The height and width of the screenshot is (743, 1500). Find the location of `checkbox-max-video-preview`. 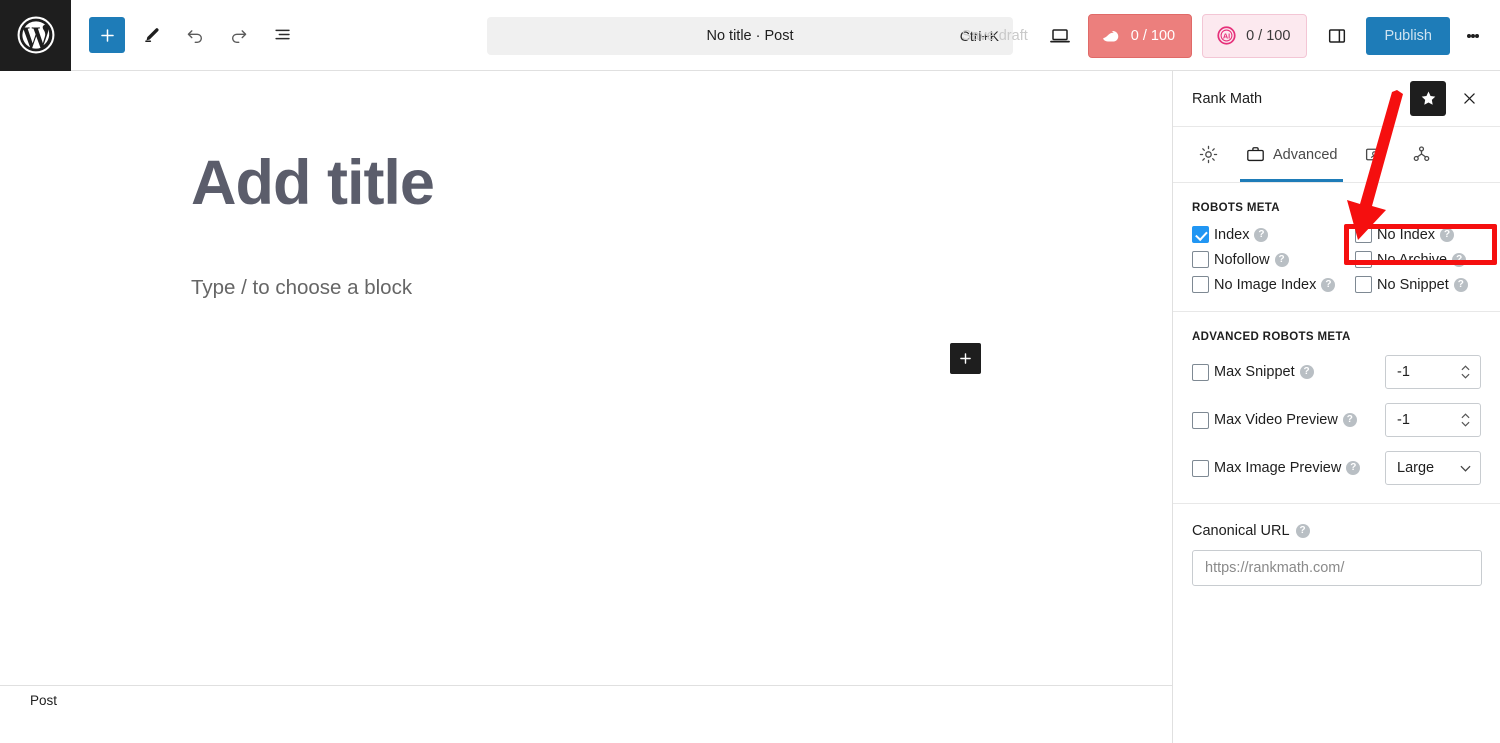

checkbox-max-video-preview is located at coordinates (1200, 420).